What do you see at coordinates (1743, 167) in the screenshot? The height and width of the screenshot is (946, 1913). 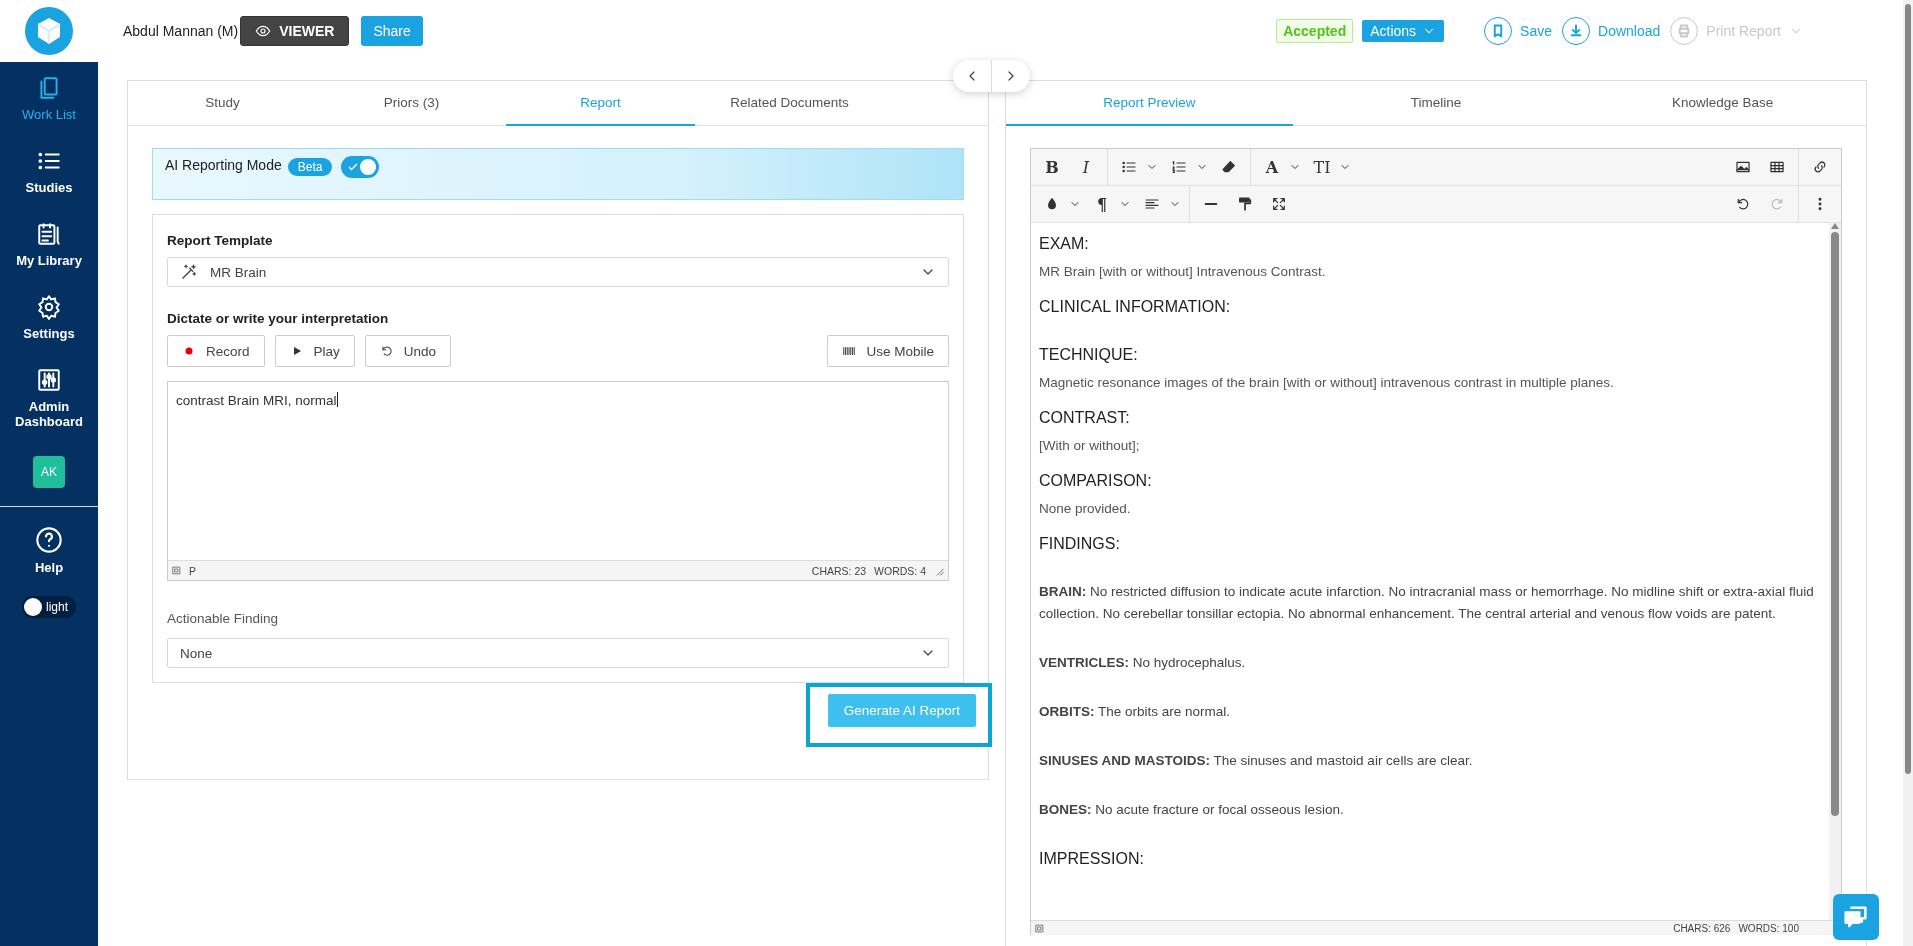 I see `image-icon` at bounding box center [1743, 167].